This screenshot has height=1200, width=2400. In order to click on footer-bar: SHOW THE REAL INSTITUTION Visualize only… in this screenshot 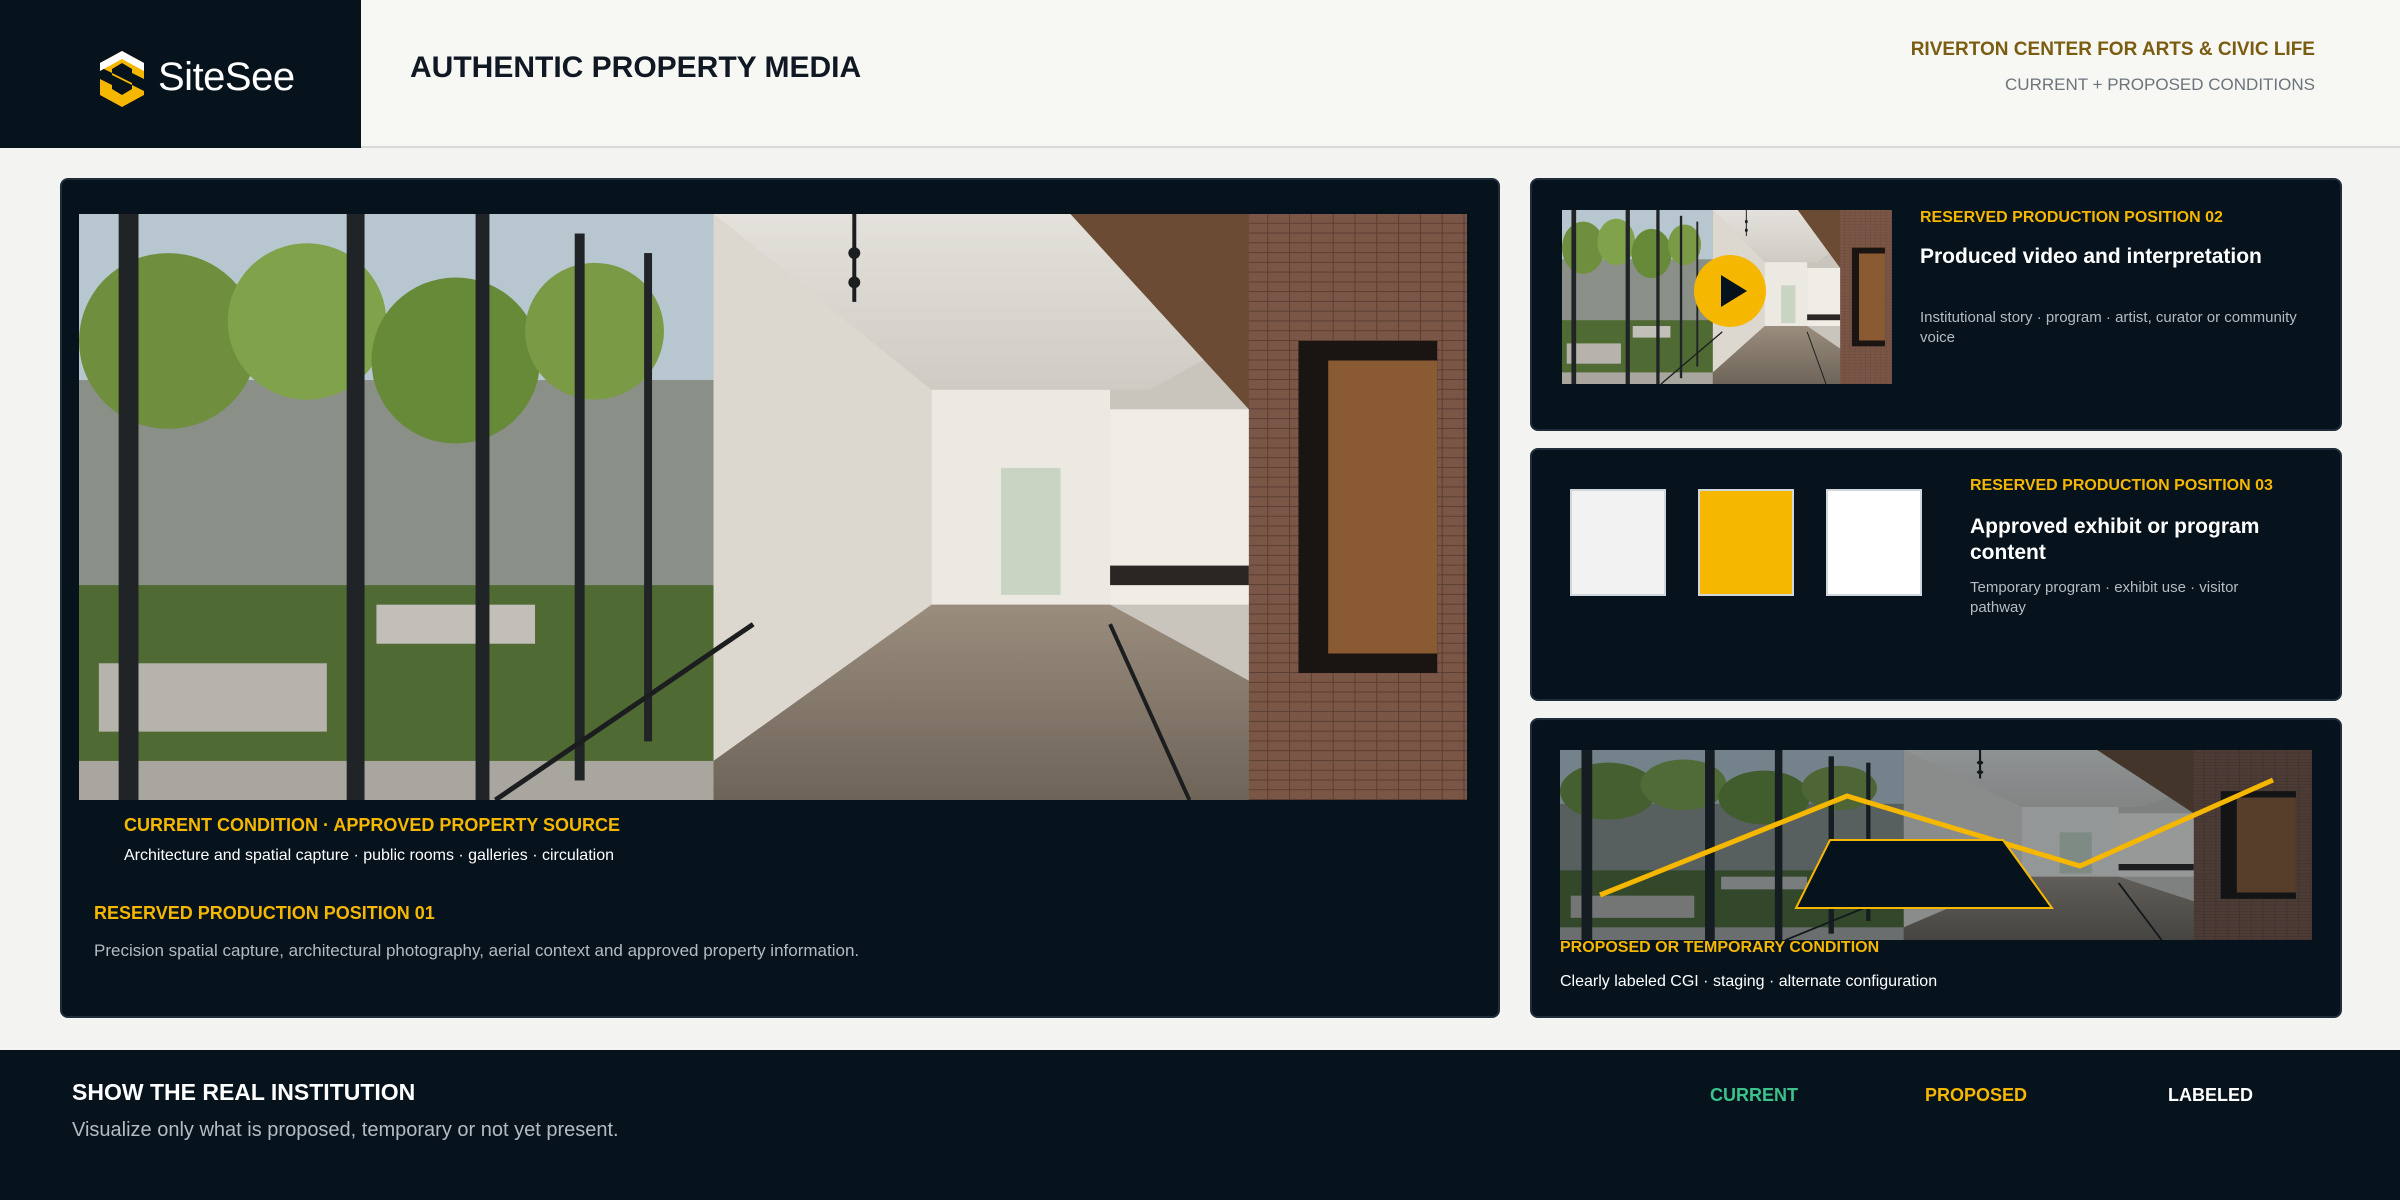, I will do `click(1200, 1125)`.